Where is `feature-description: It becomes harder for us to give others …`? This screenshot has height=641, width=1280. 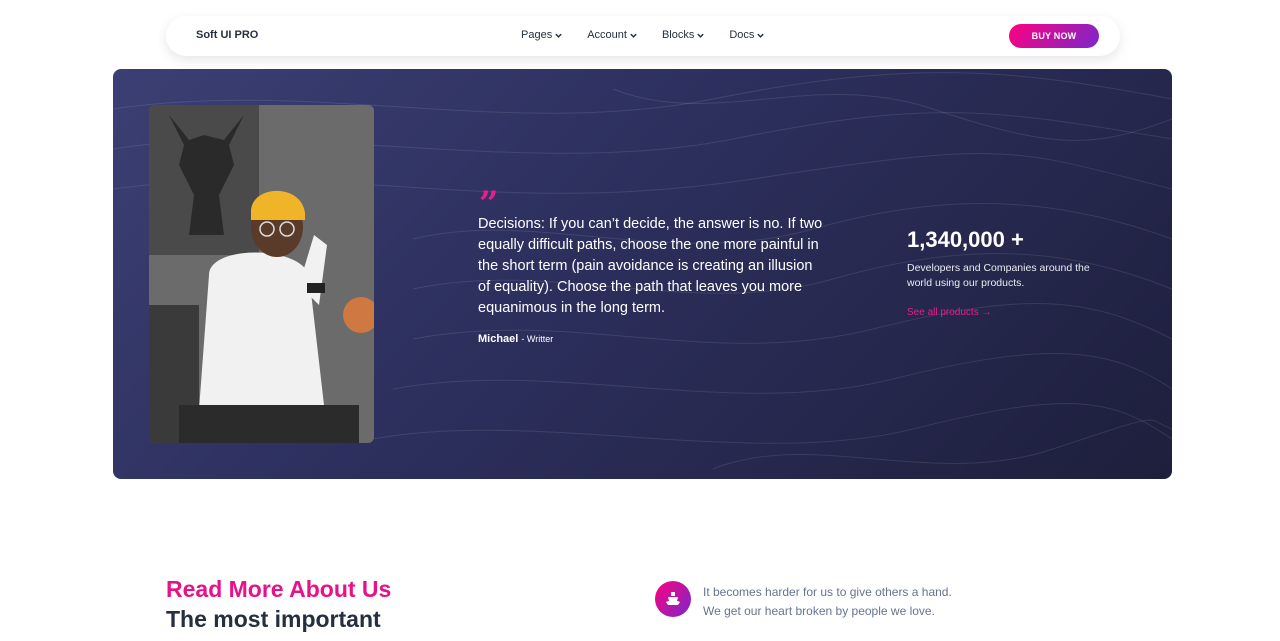
feature-description: It becomes harder for us to give others … is located at coordinates (827, 601).